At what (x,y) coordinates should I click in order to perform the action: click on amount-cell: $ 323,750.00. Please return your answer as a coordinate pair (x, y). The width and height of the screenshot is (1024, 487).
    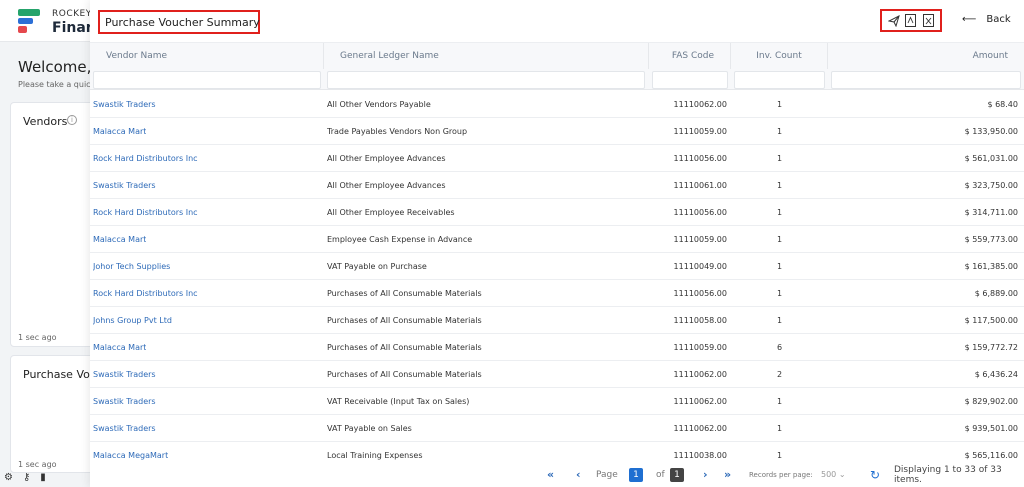
    Looking at the image, I should click on (991, 185).